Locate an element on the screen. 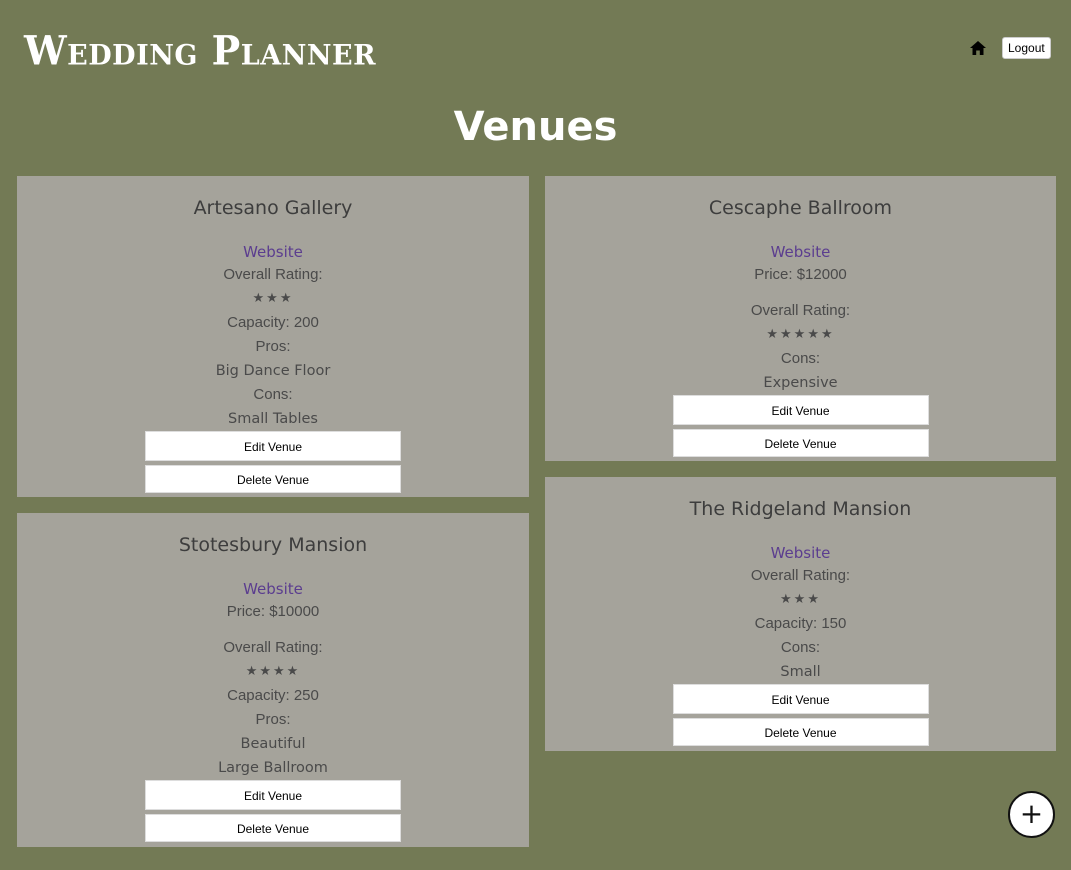 The image size is (1071, 870). pros-item: Beautiful is located at coordinates (273, 744).